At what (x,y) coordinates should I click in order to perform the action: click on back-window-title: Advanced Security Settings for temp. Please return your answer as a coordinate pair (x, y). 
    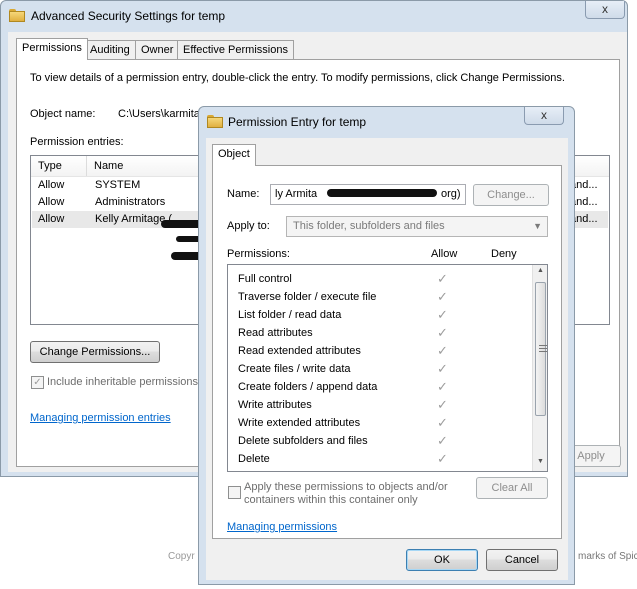
    Looking at the image, I should click on (128, 16).